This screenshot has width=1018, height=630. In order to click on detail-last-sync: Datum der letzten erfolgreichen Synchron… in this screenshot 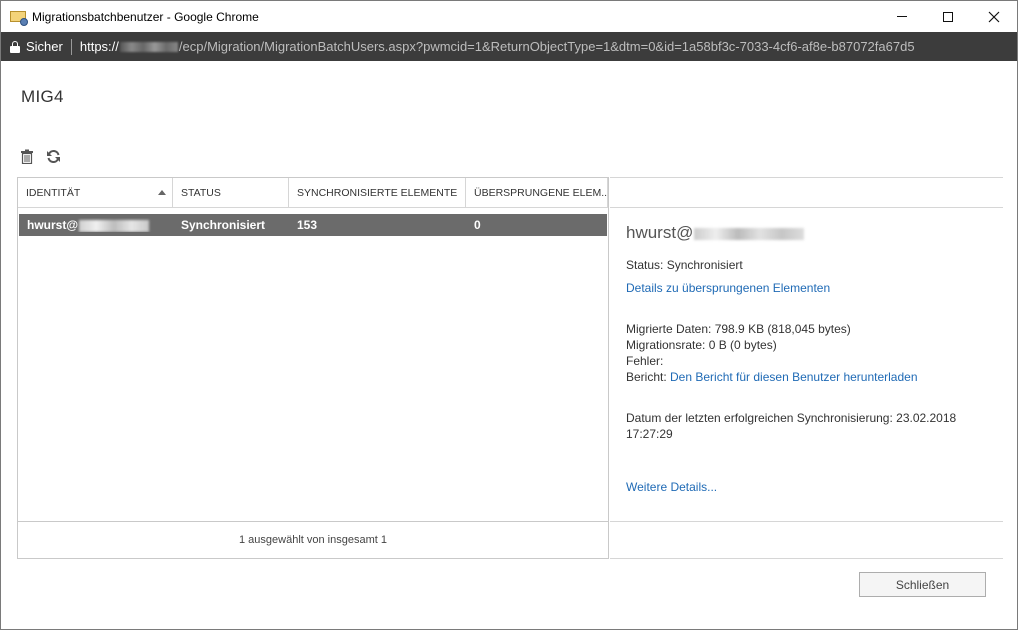, I will do `click(791, 418)`.